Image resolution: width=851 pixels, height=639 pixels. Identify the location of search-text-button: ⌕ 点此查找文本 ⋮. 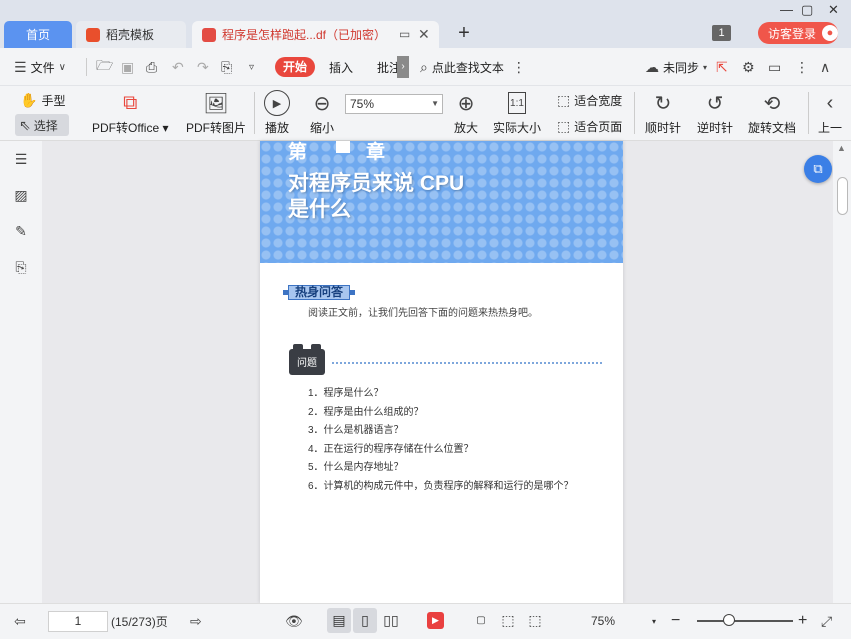
(473, 67).